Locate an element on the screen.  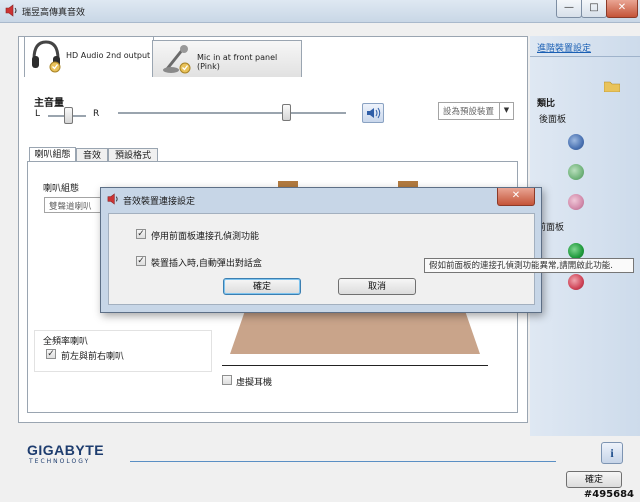
tab-hd-audio-output: HD Audio 2nd output is located at coordinates (89, 56).